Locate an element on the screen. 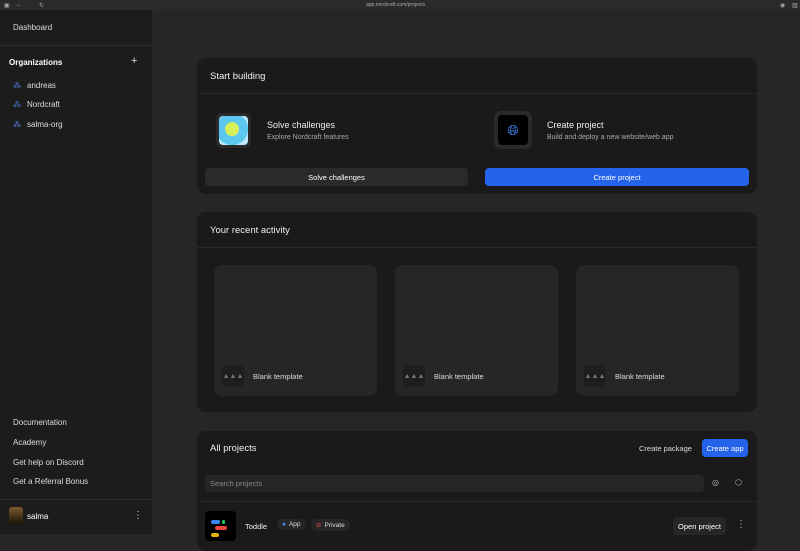 The image size is (800, 551). project-name: Toddle is located at coordinates (256, 526).